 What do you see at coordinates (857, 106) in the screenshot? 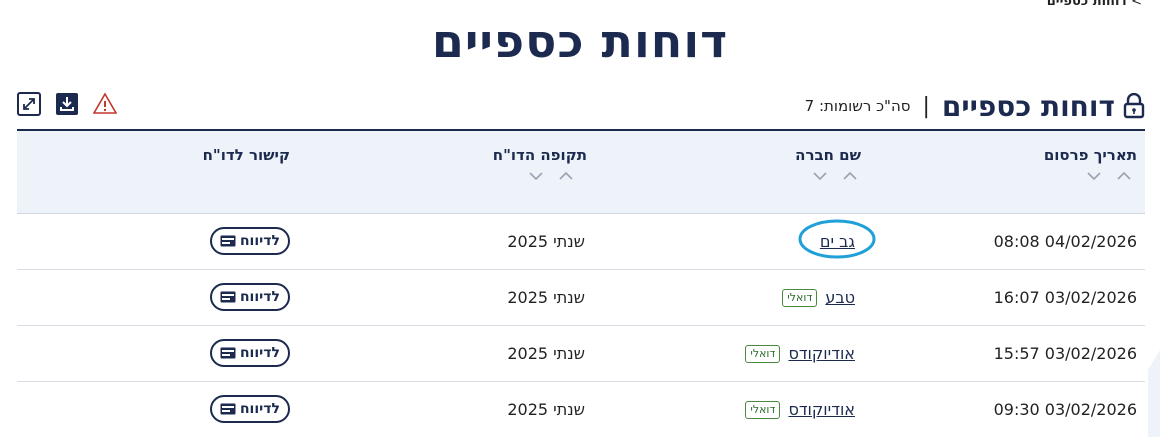
I see `records-count: סה"כ רשומות: 7` at bounding box center [857, 106].